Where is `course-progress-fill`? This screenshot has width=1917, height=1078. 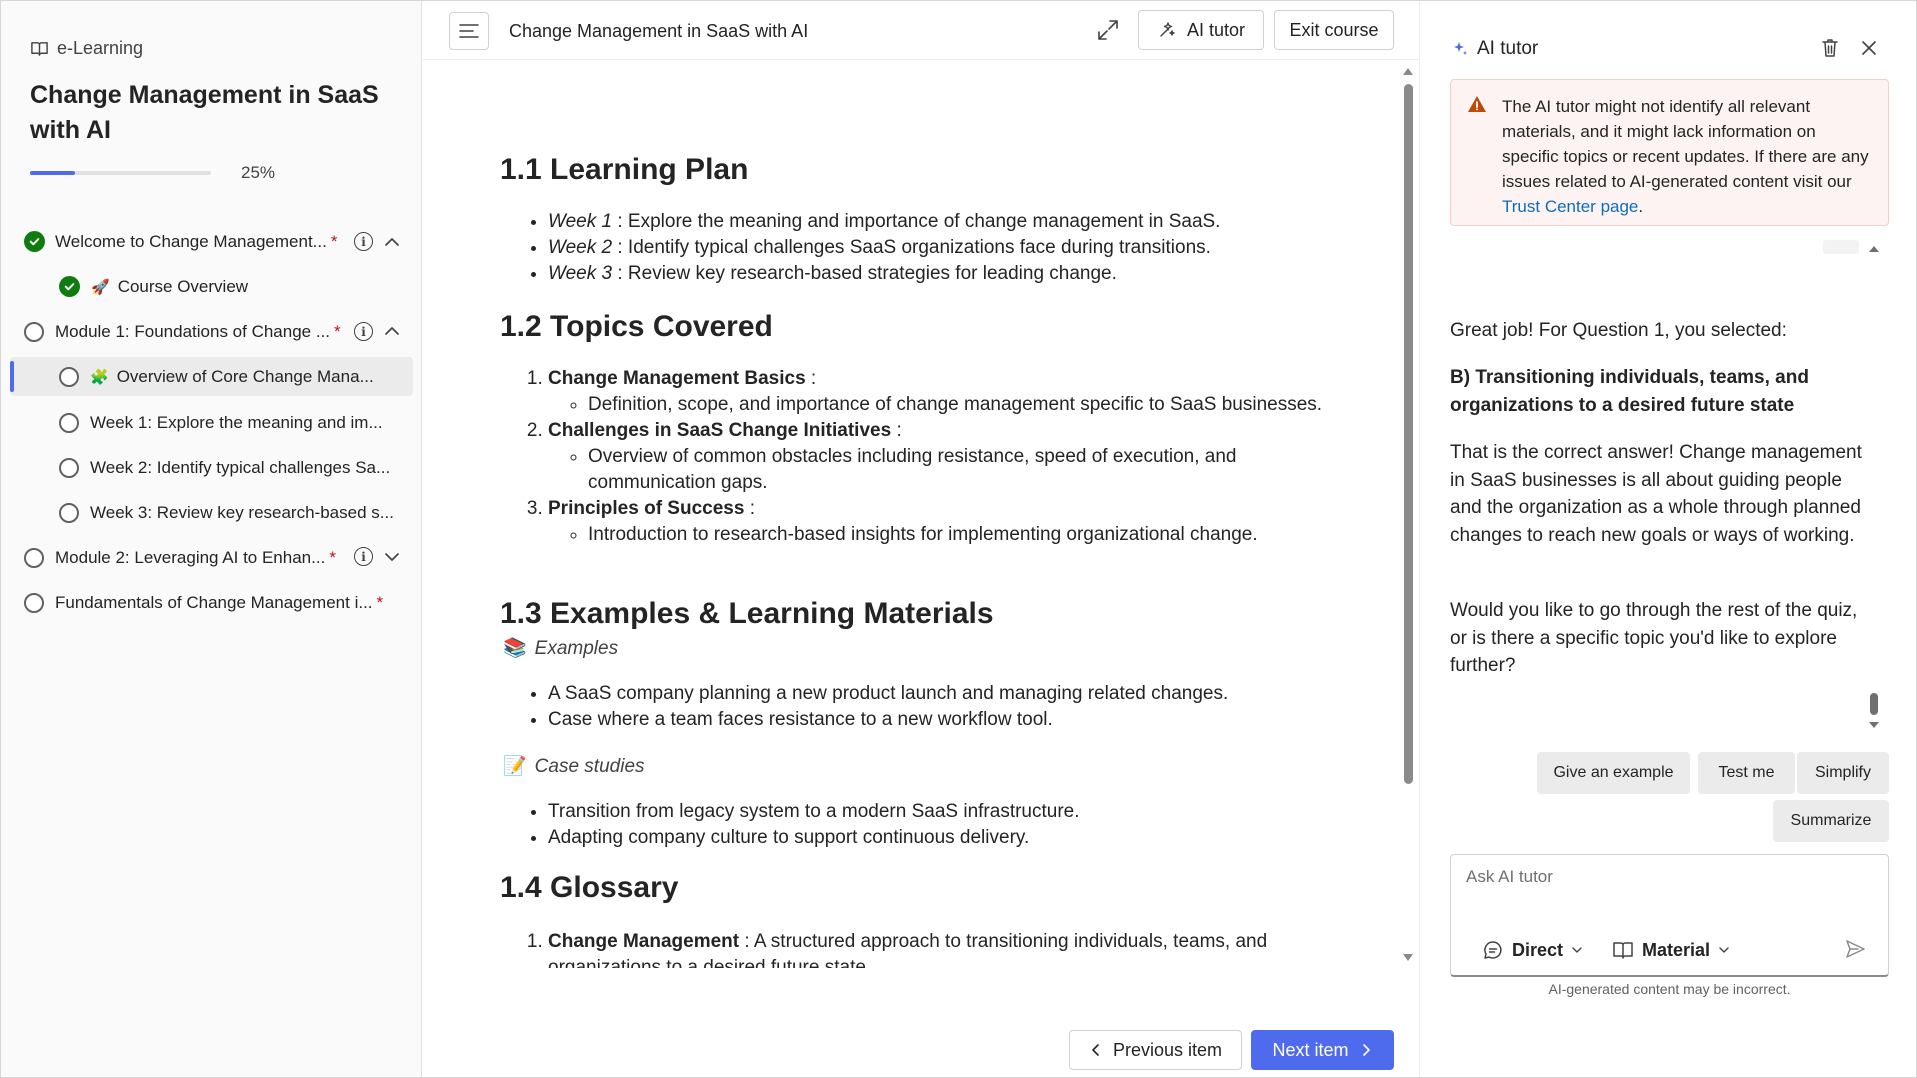
course-progress-fill is located at coordinates (53, 173).